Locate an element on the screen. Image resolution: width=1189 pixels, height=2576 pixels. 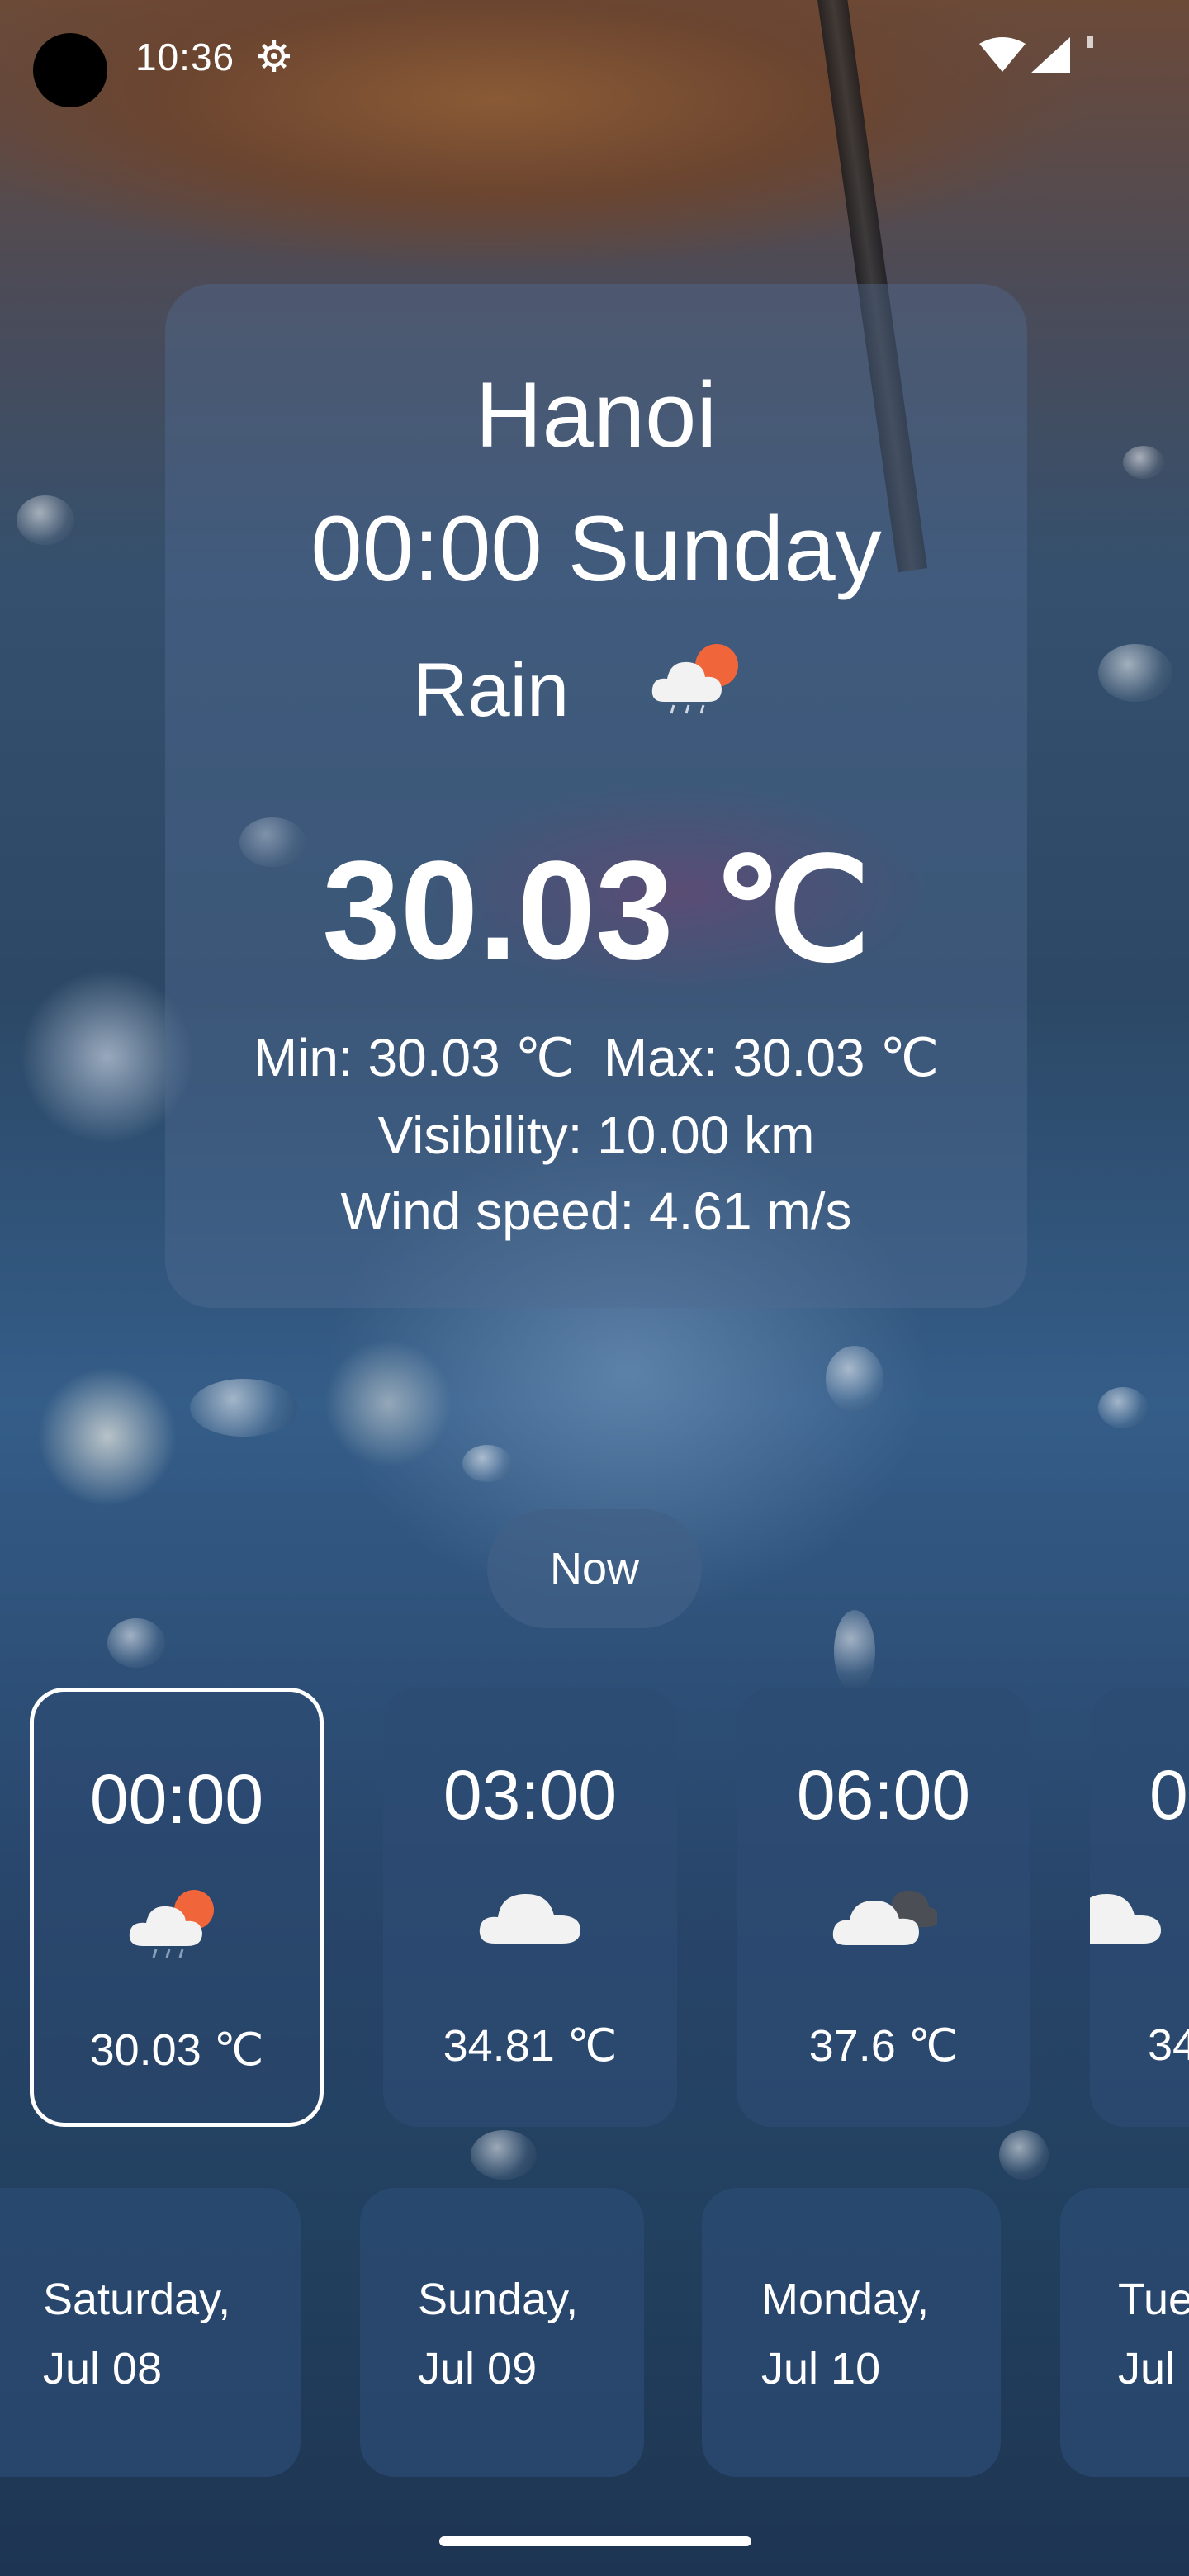
hour-time: 00:00 is located at coordinates (176, 1799).